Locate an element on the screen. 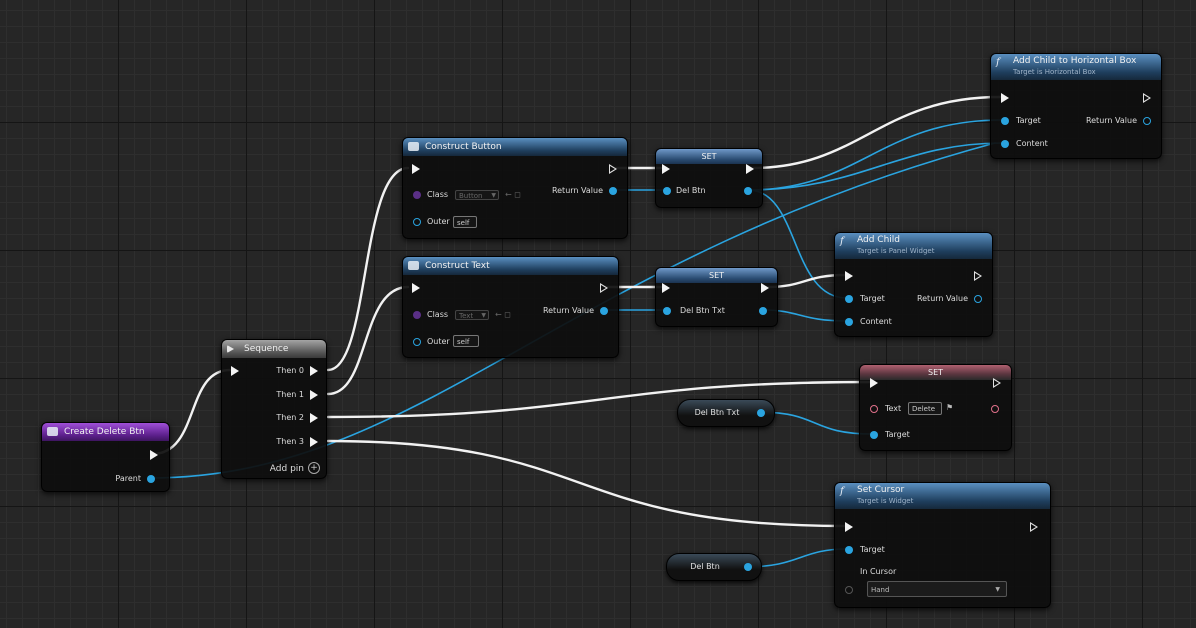 Image resolution: width=1196 pixels, height=628 pixels. node-header: f Set Cursor Target is Widget is located at coordinates (942, 496).